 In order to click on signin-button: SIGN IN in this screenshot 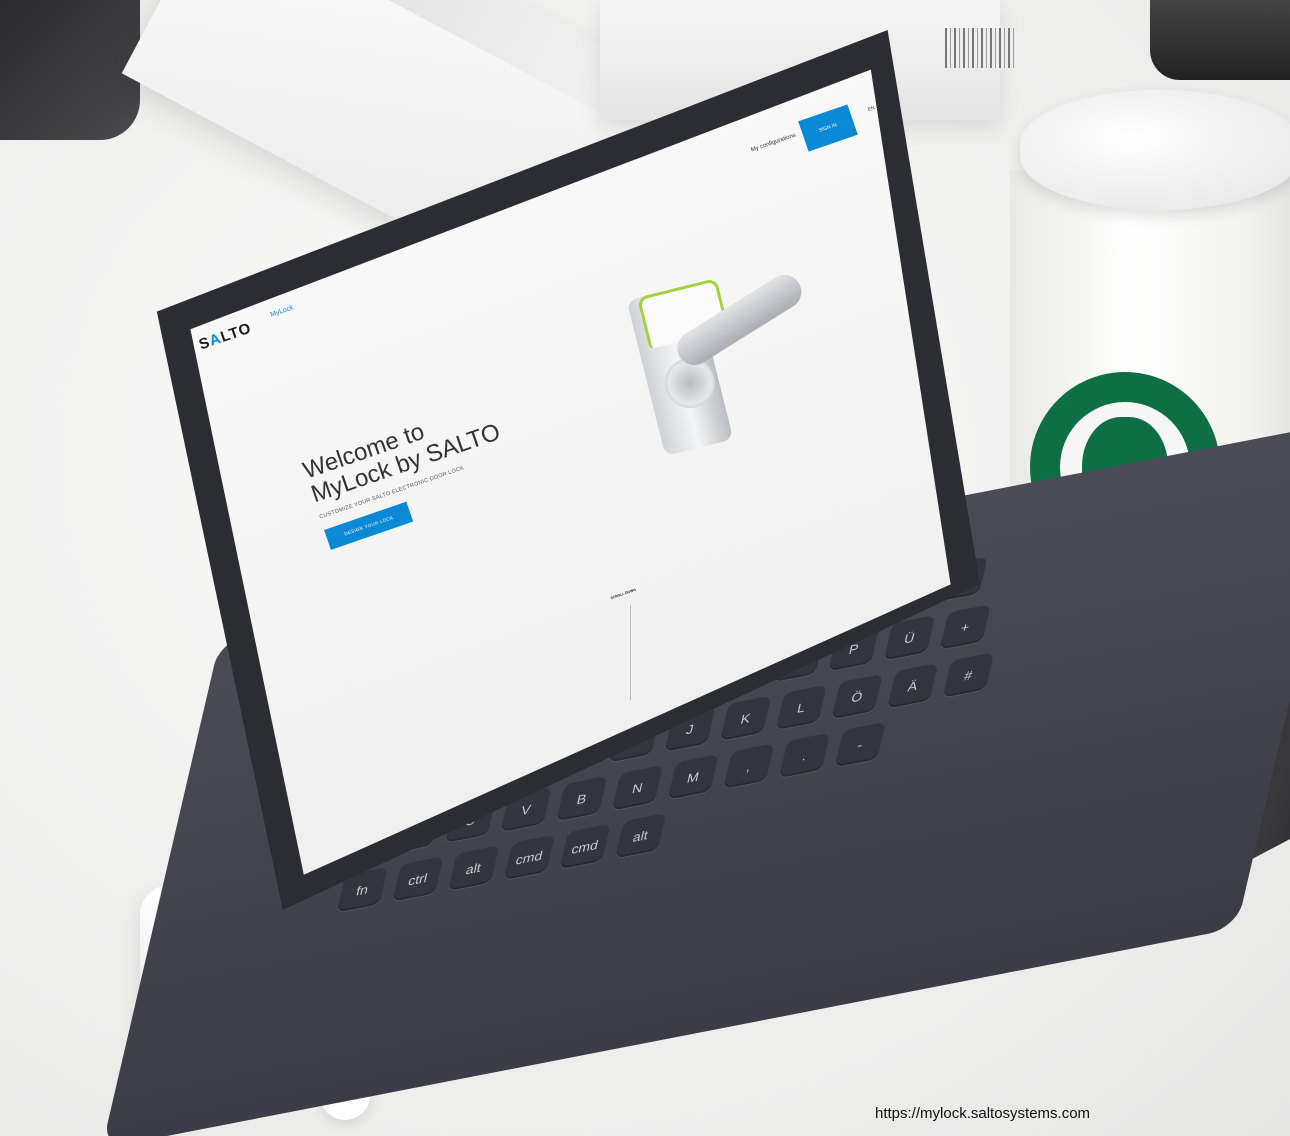, I will do `click(828, 128)`.